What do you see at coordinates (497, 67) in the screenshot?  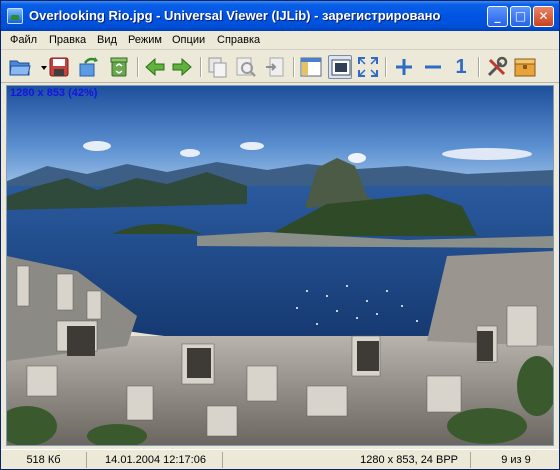 I see `tools-icon` at bounding box center [497, 67].